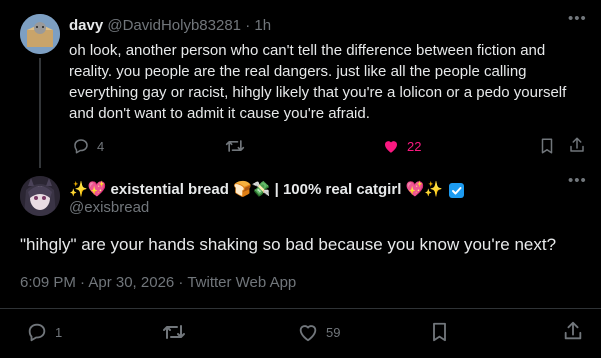 Image resolution: width=601 pixels, height=358 pixels. Describe the element at coordinates (333, 332) in the screenshot. I see `main-like-count: 59` at that location.